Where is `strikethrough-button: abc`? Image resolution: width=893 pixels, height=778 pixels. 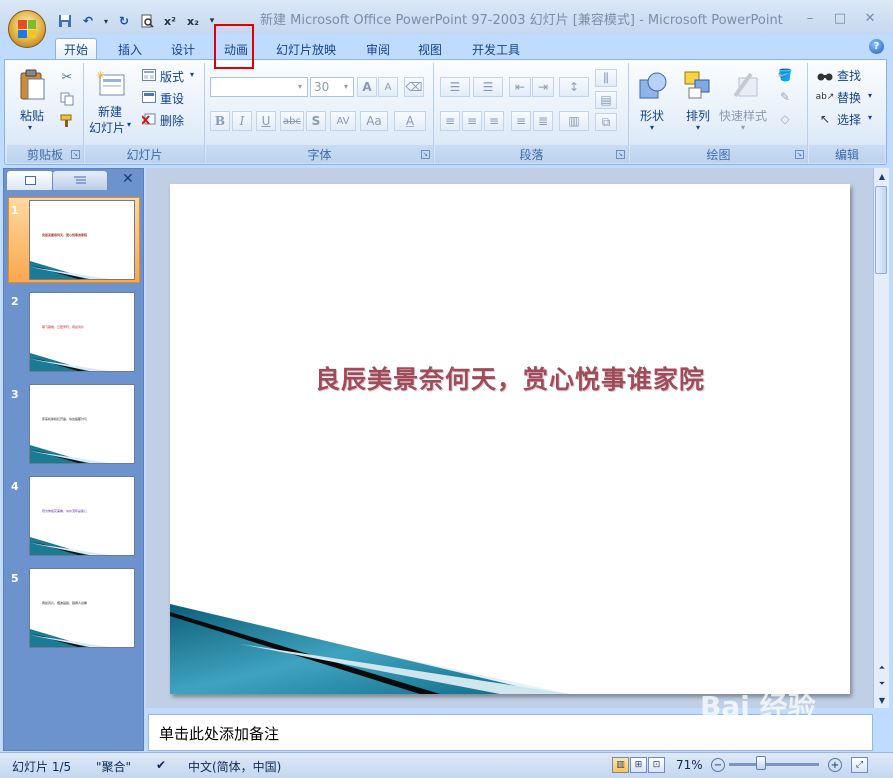 strikethrough-button: abc is located at coordinates (292, 121).